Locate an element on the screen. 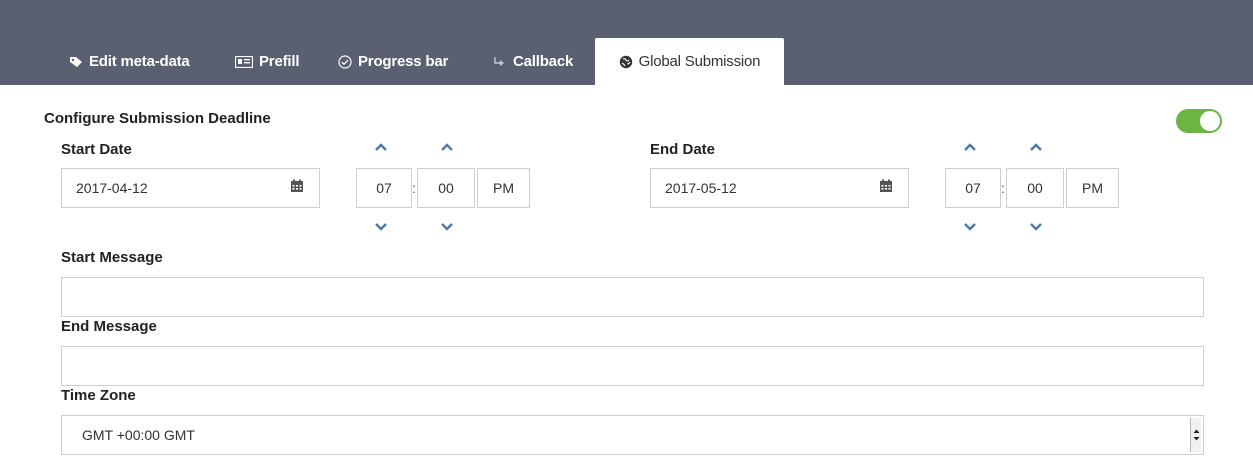  select-arrows-icon is located at coordinates (1195, 435).